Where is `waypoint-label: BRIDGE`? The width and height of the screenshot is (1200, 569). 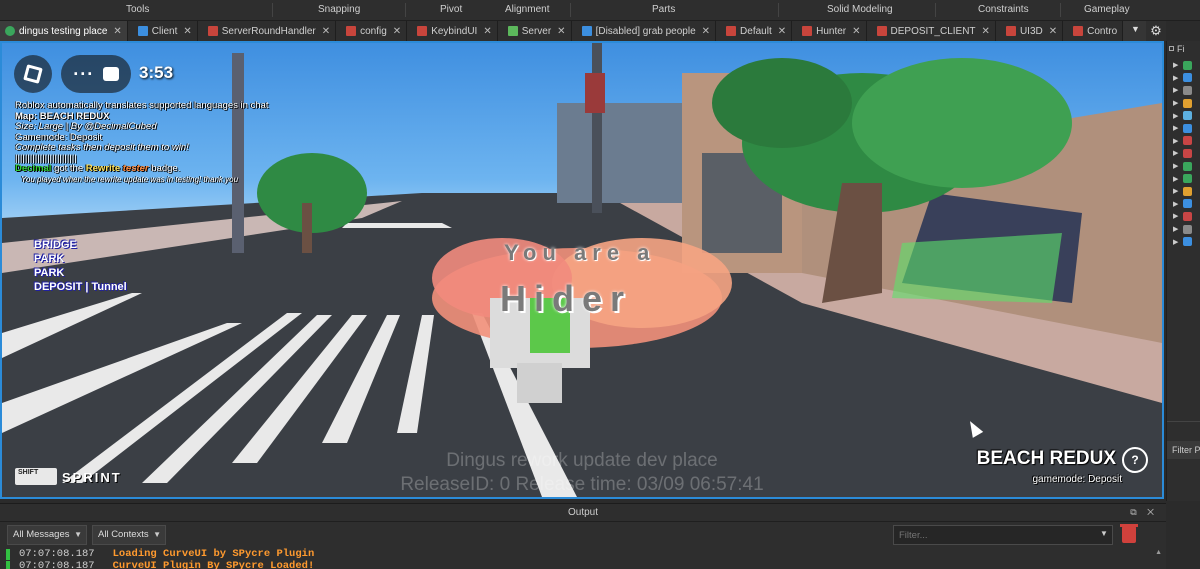
waypoint-label: BRIDGE is located at coordinates (55, 245).